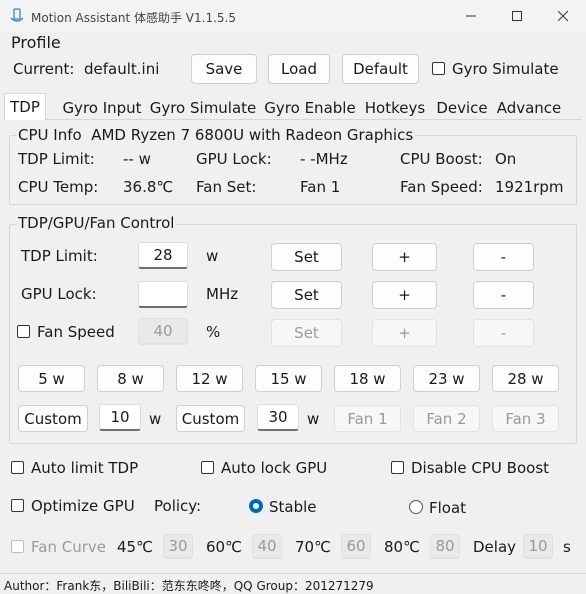 The height and width of the screenshot is (594, 586). Describe the element at coordinates (495, 547) in the screenshot. I see `fan-curve-delay-label: Delay` at that location.